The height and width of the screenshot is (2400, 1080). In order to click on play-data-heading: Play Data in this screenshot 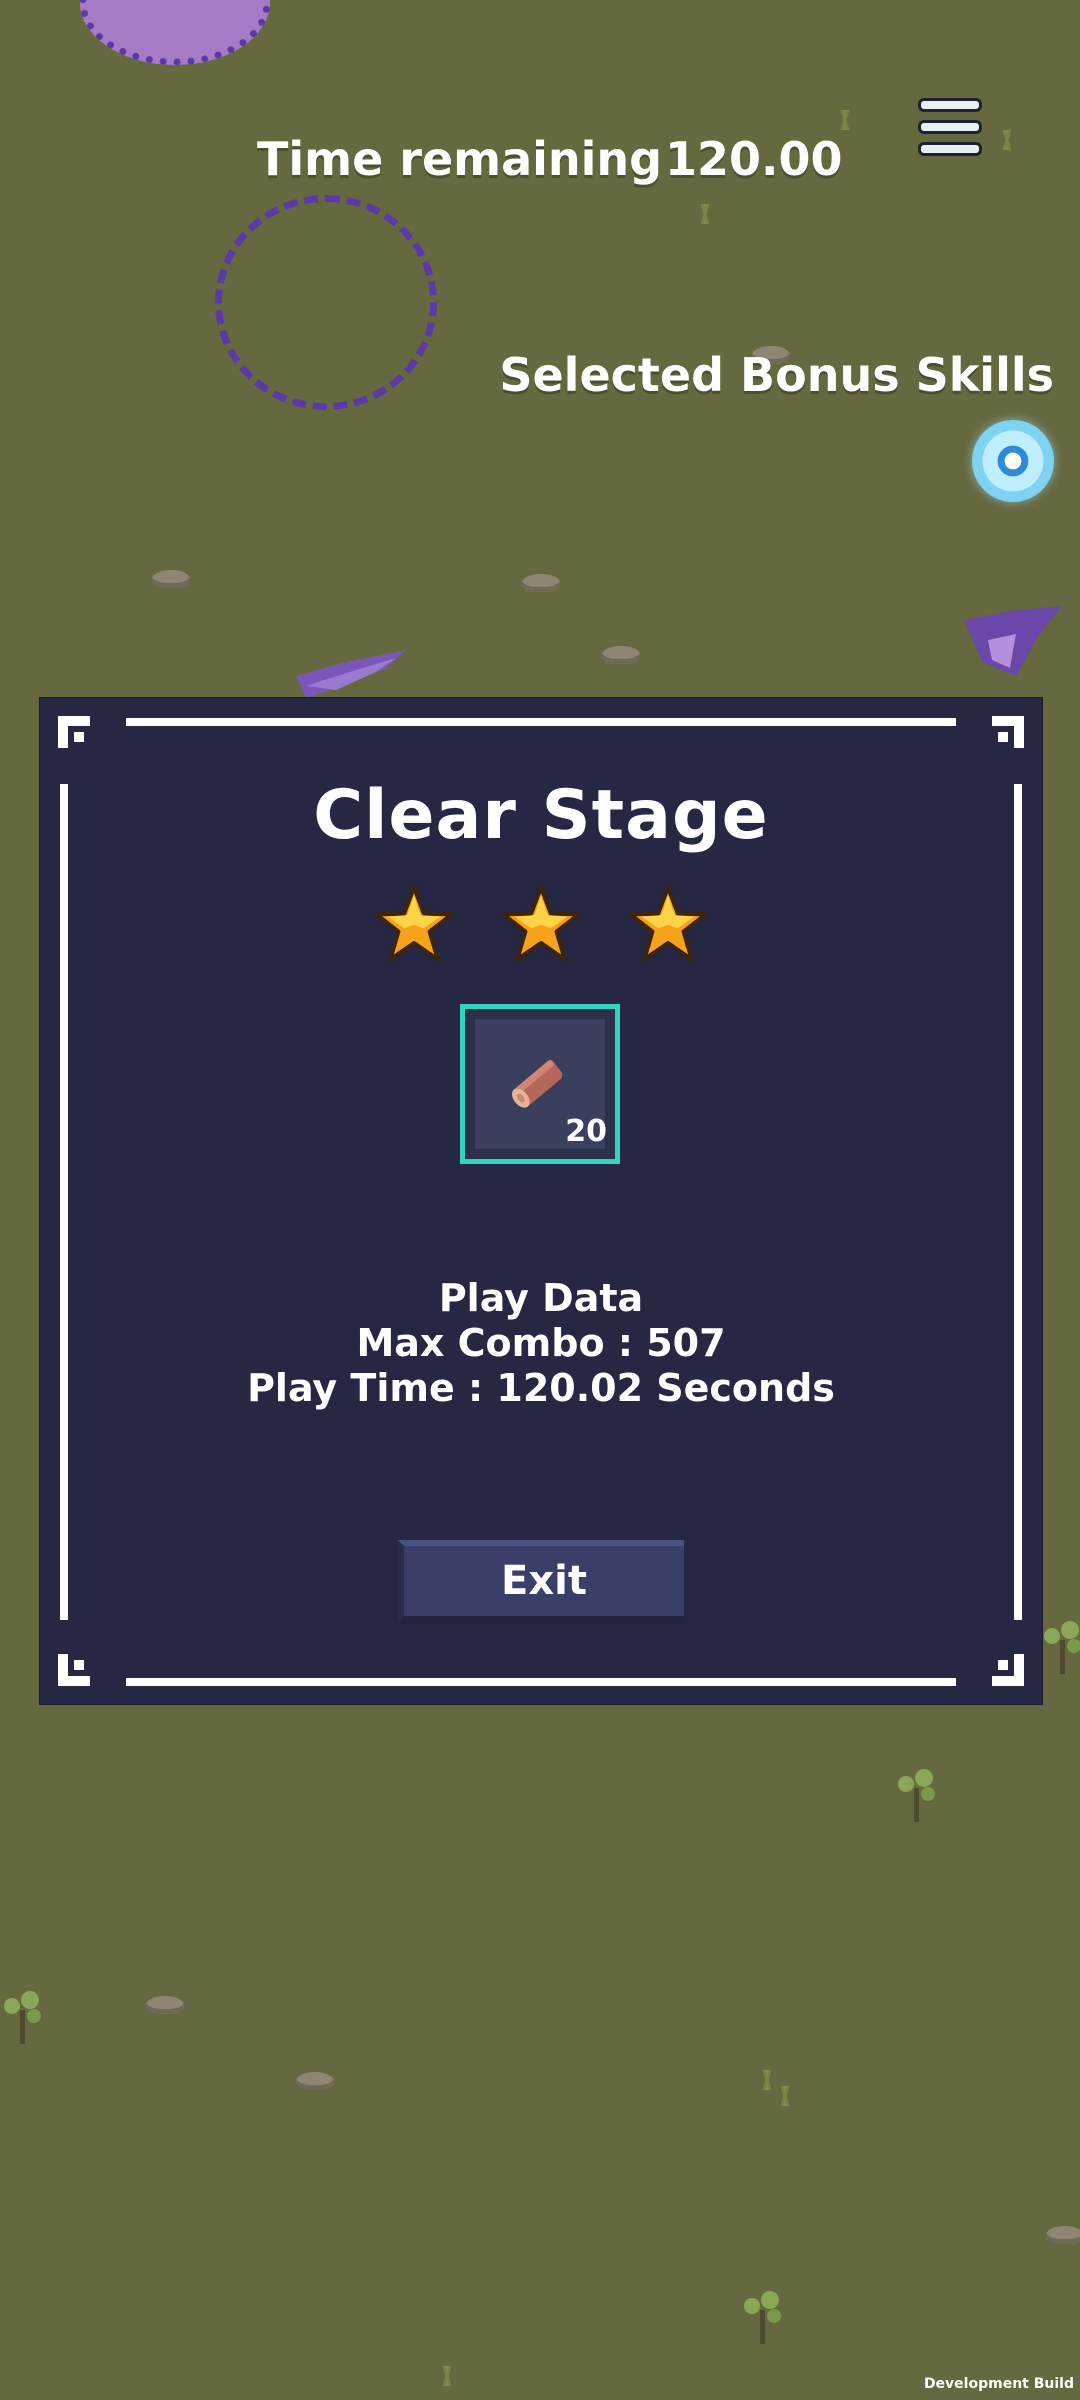, I will do `click(541, 1298)`.